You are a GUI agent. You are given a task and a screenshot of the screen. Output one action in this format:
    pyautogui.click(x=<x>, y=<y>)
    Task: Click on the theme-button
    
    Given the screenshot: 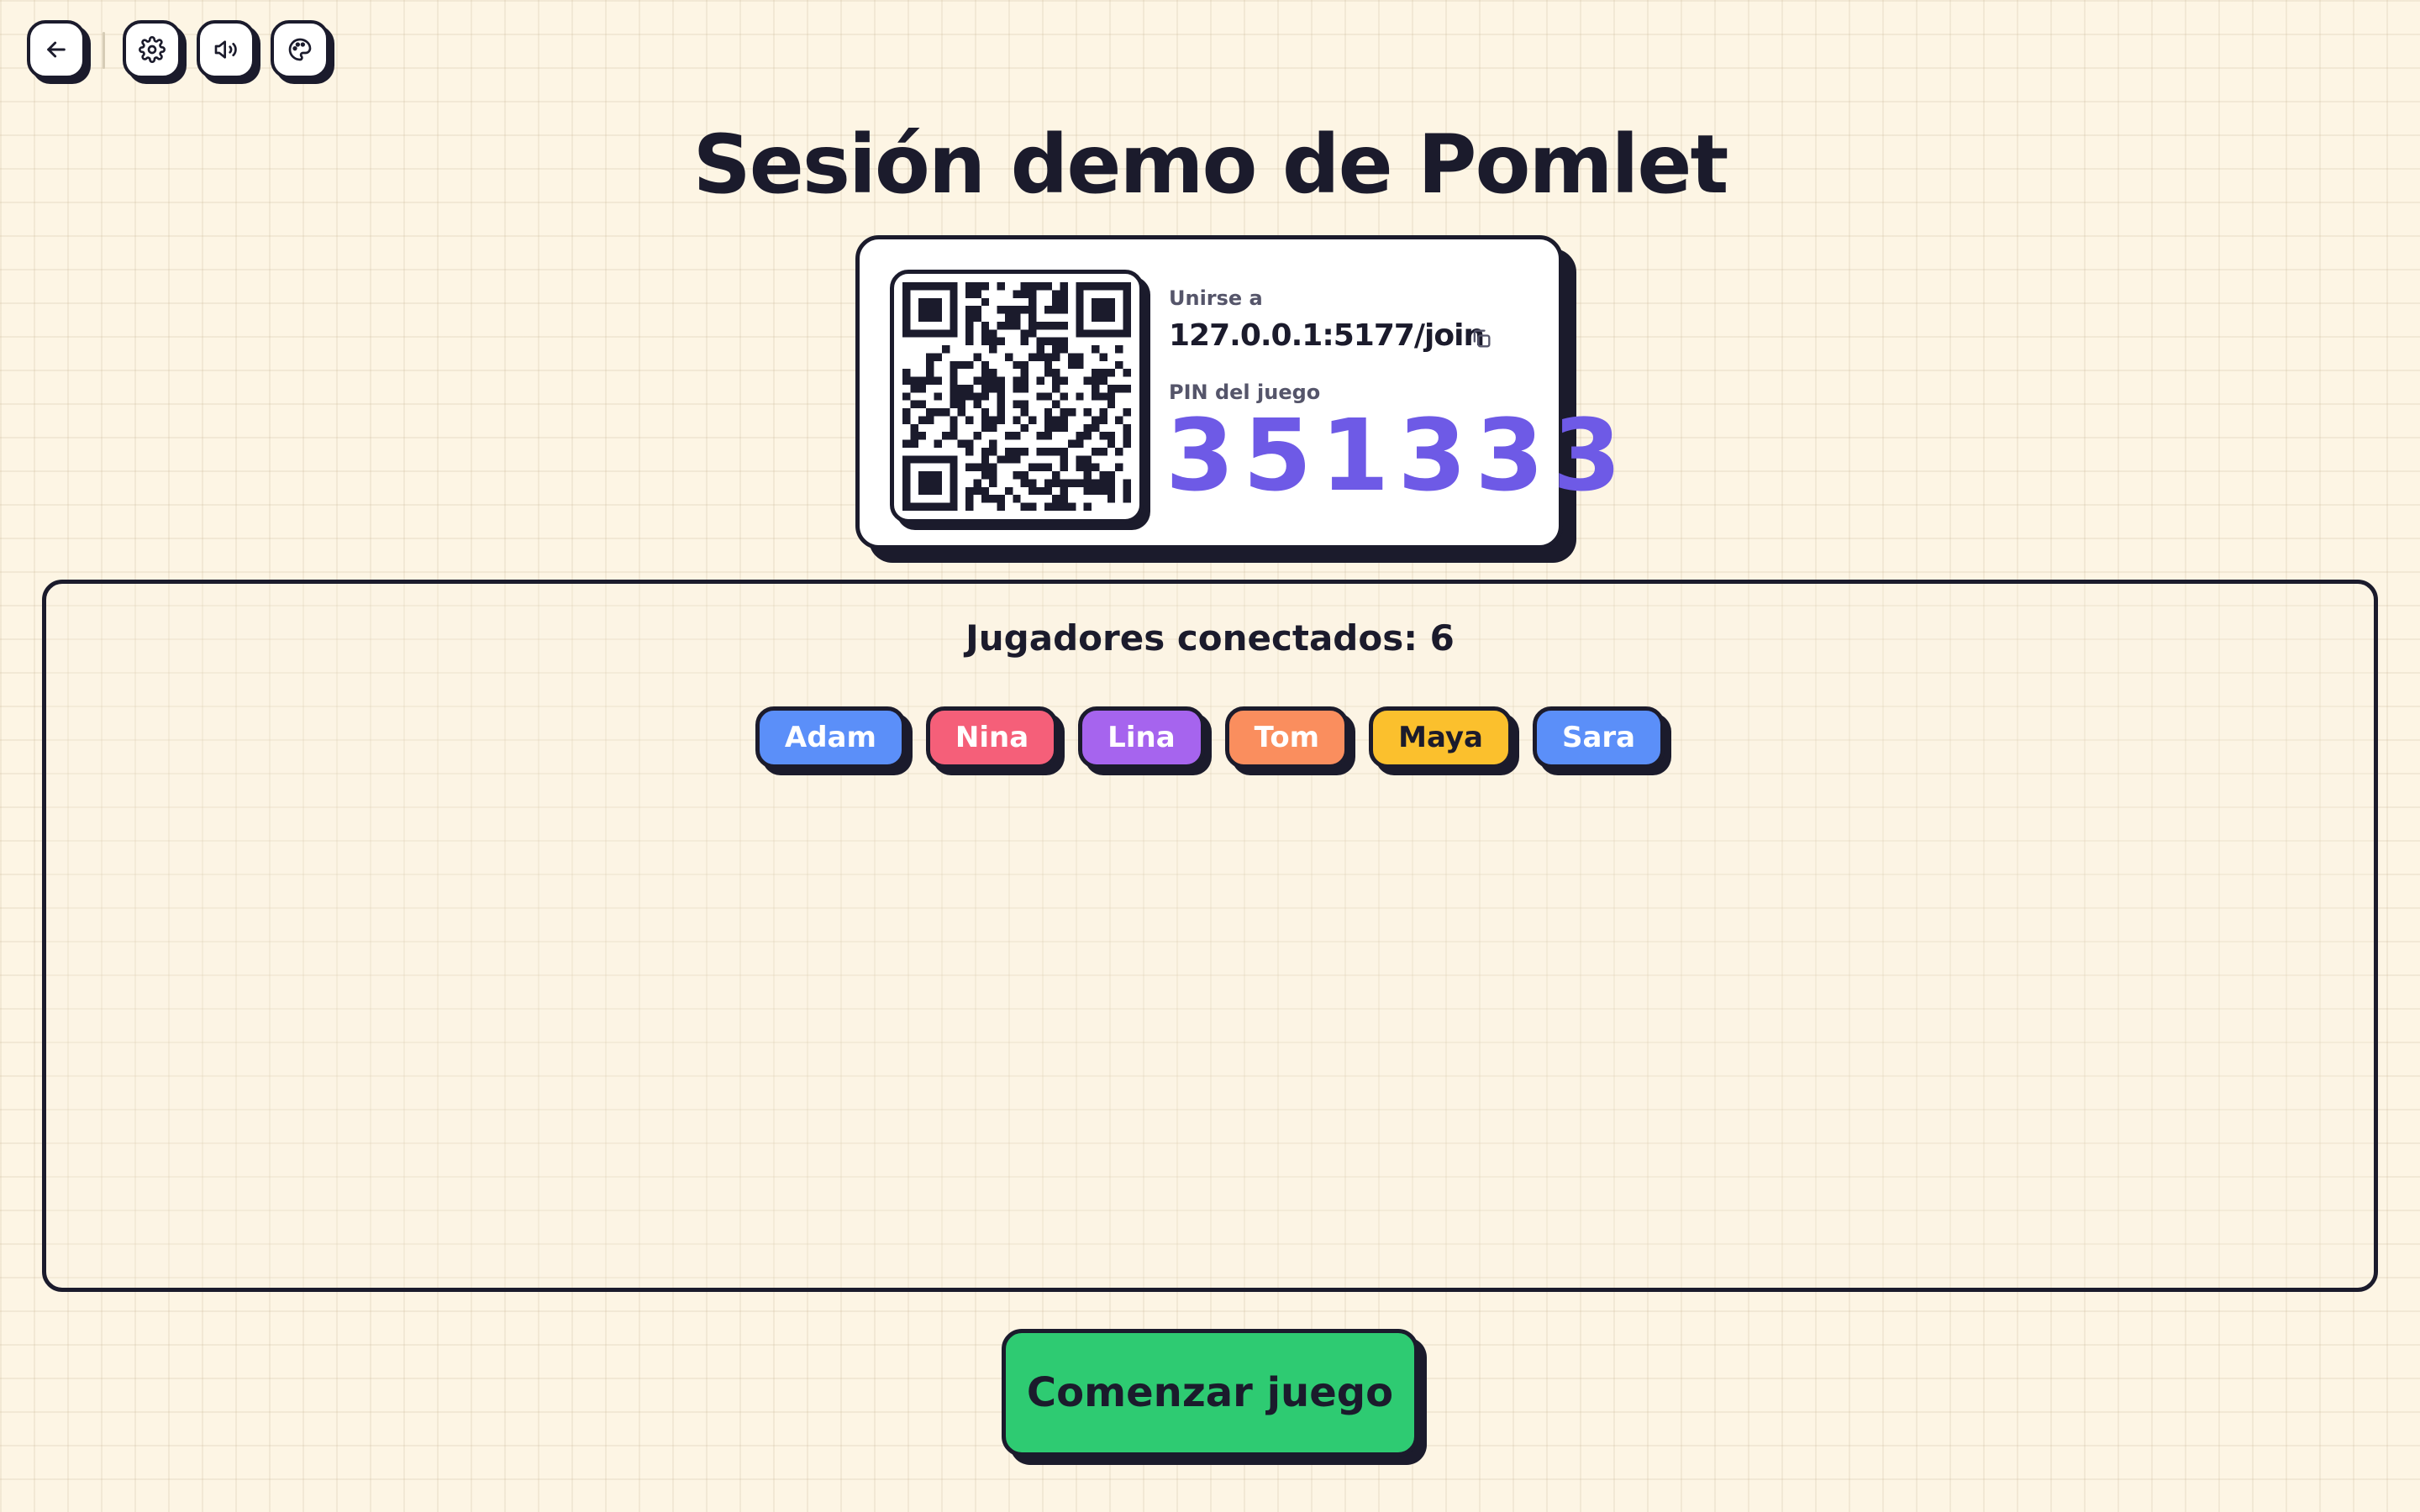 What is the action you would take?
    pyautogui.click(x=300, y=49)
    